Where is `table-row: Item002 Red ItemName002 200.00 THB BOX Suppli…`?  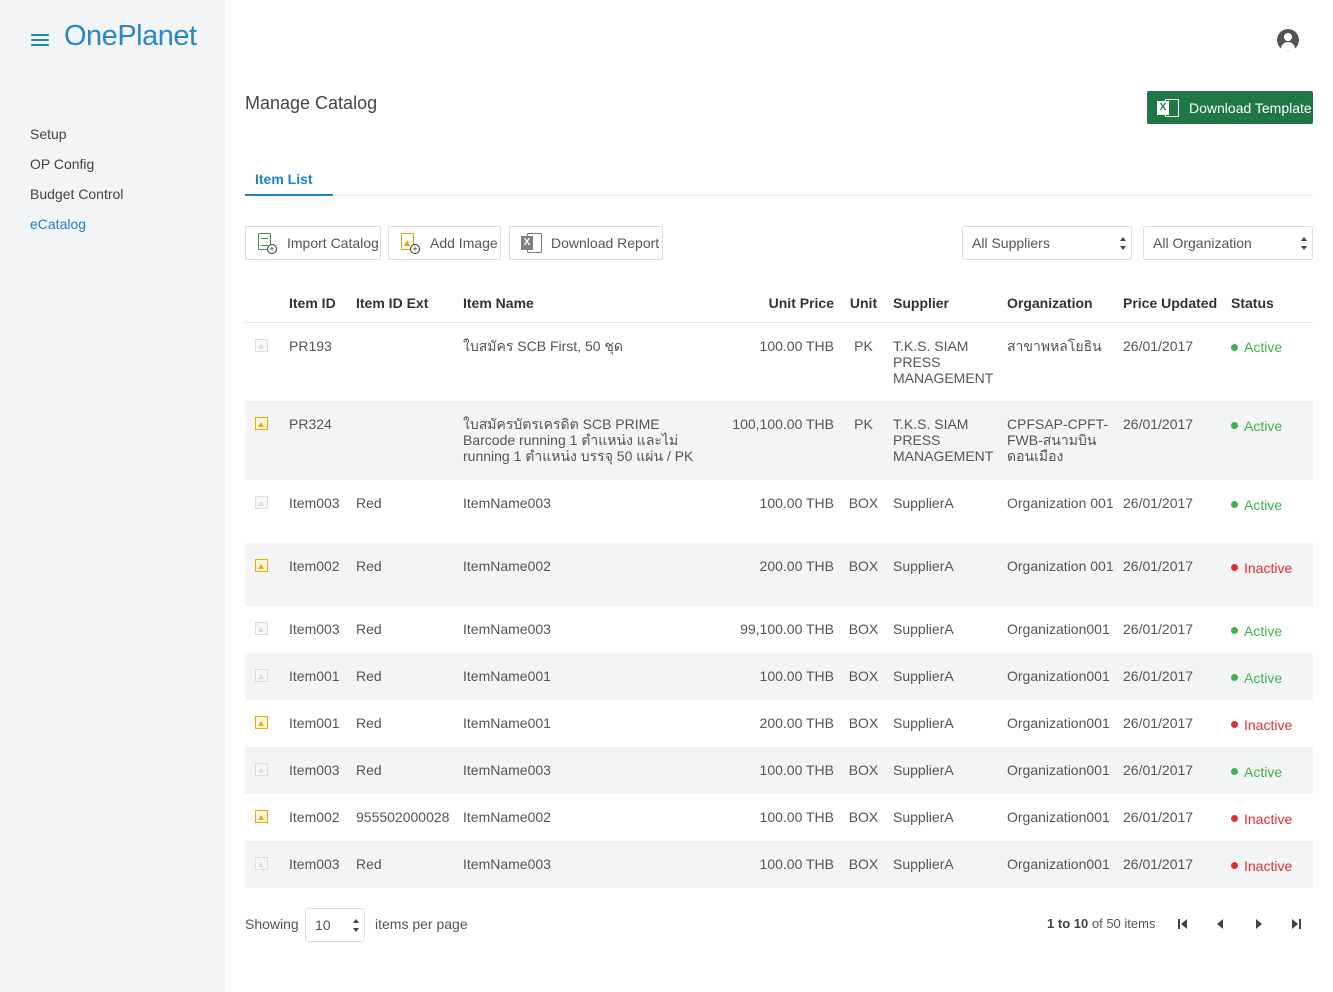 table-row: Item002 Red ItemName002 200.00 THB BOX Suppli… is located at coordinates (779, 574).